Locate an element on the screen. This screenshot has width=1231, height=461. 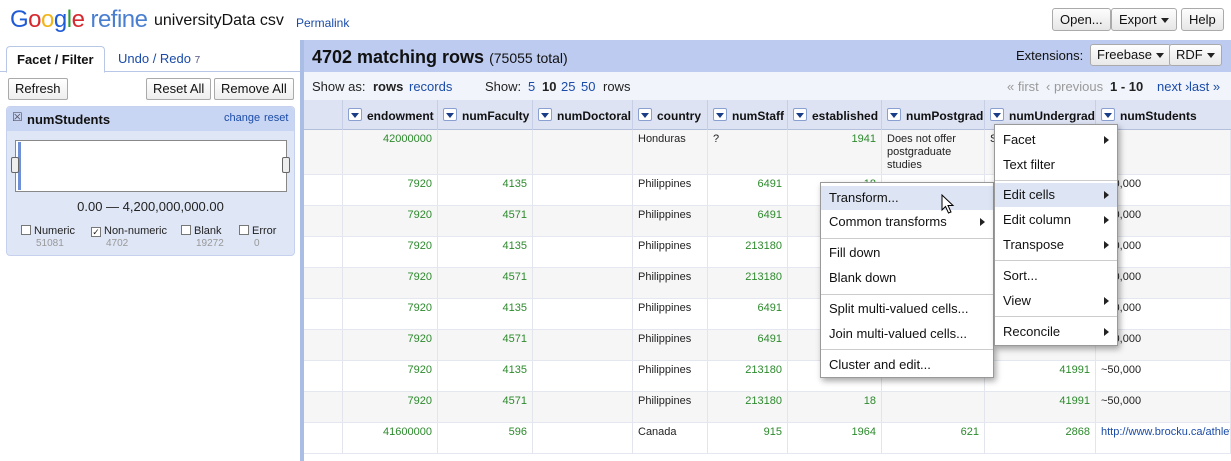
range-handle-right is located at coordinates (286, 165).